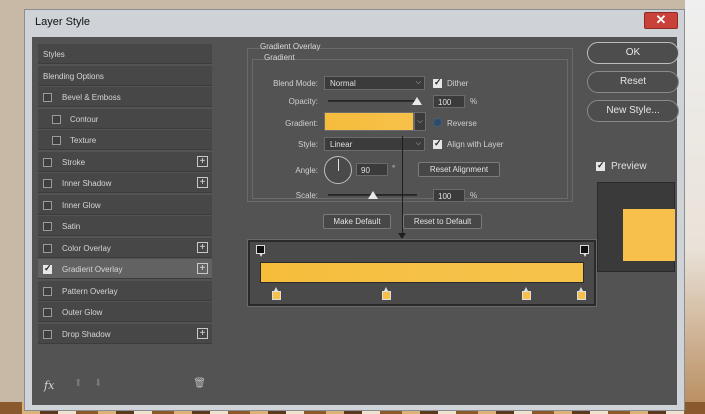  Describe the element at coordinates (442, 221) in the screenshot. I see `reset-to-default-button: Reset to Default` at that location.